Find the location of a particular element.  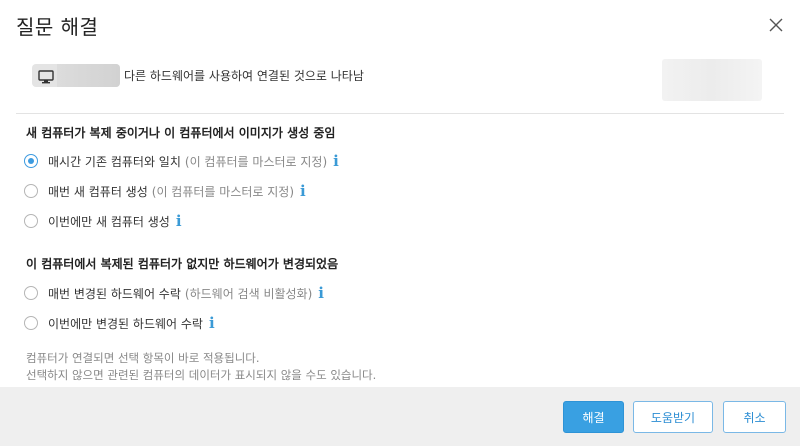

section-title-hardware: 이 컴퓨터에서 복제된 컴퓨터가 없지만 하드웨어가 변경되었음 is located at coordinates (182, 264).